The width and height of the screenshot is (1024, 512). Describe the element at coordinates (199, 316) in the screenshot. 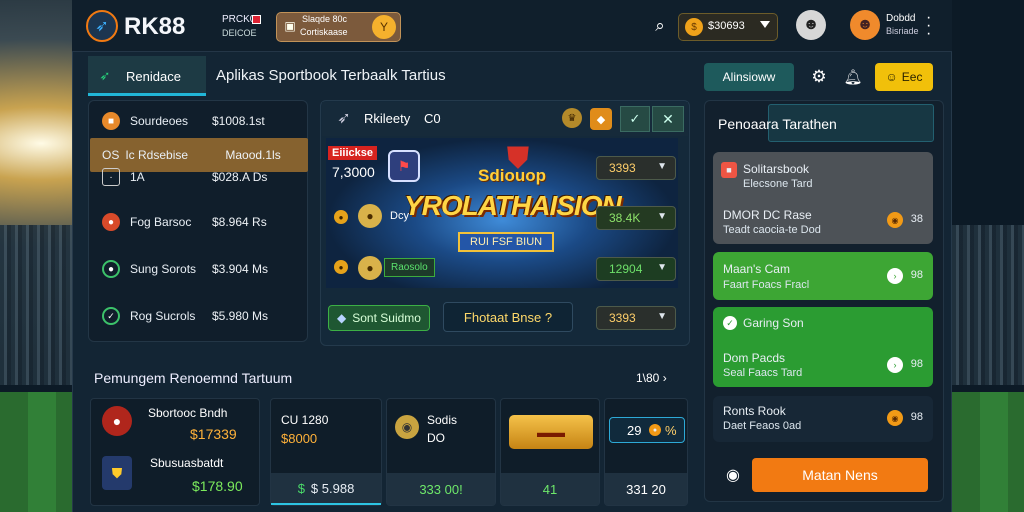

I see `sports-item-5: ✓ Rog Sucrols $5.980 Ms` at that location.